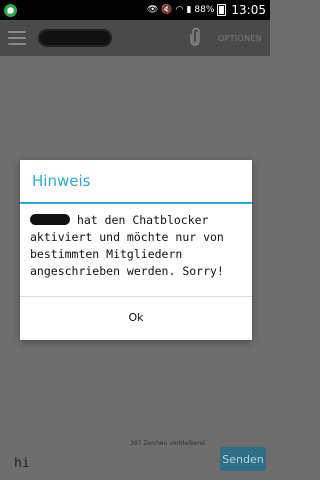 The image size is (320, 480). Describe the element at coordinates (17, 38) in the screenshot. I see `hamburger-menu-icon` at that location.